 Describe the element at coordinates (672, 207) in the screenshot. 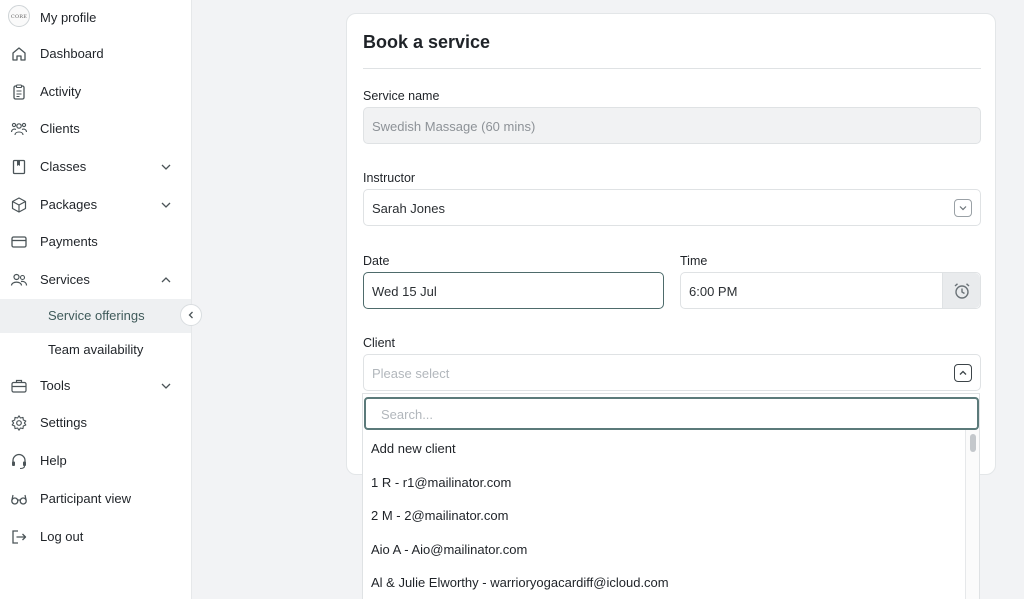

I see `instructor-select: Sarah Jones` at that location.